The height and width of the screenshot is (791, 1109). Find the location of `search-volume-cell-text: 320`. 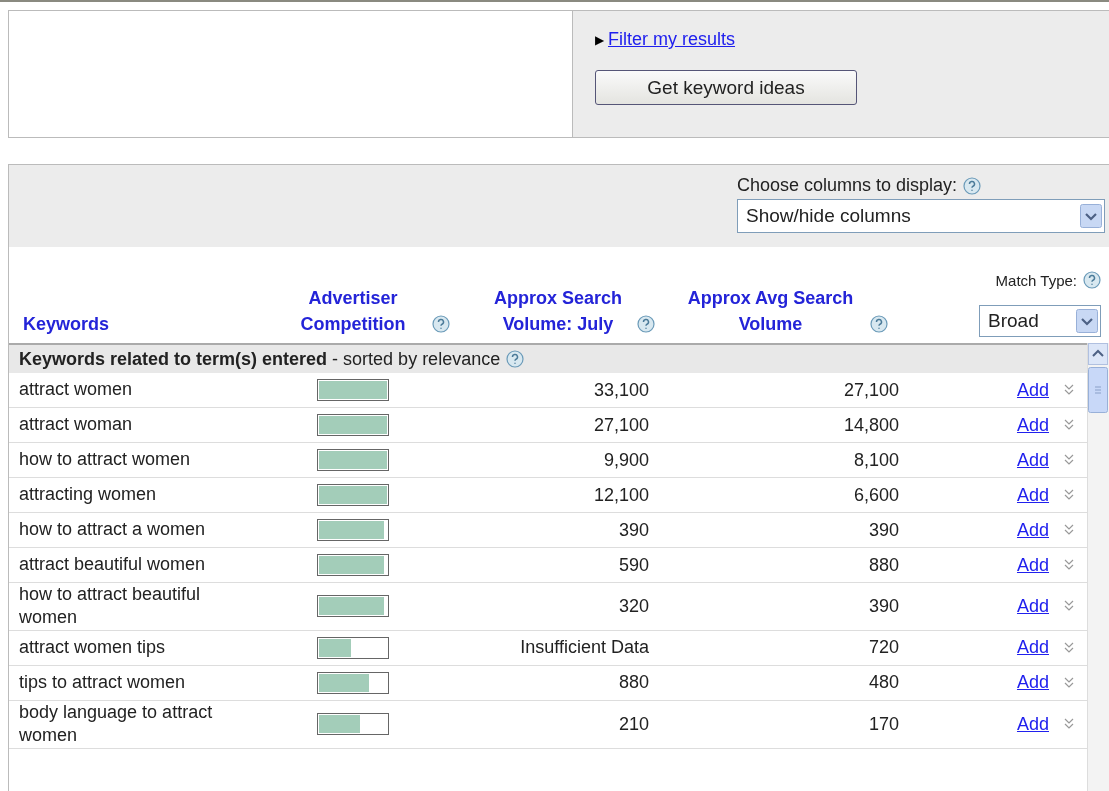

search-volume-cell-text: 320 is located at coordinates (633, 606).